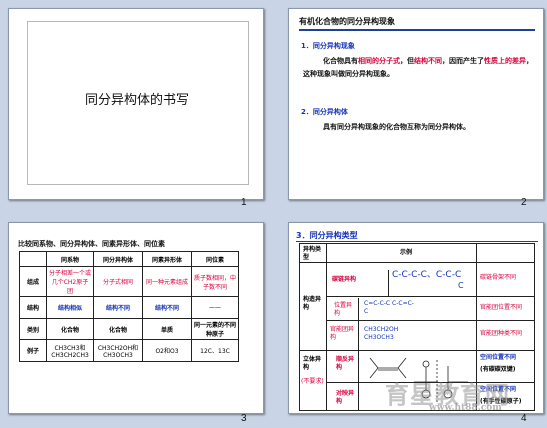 The image size is (547, 428). Describe the element at coordinates (244, 202) in the screenshot. I see `slide-1-number: 1` at that location.